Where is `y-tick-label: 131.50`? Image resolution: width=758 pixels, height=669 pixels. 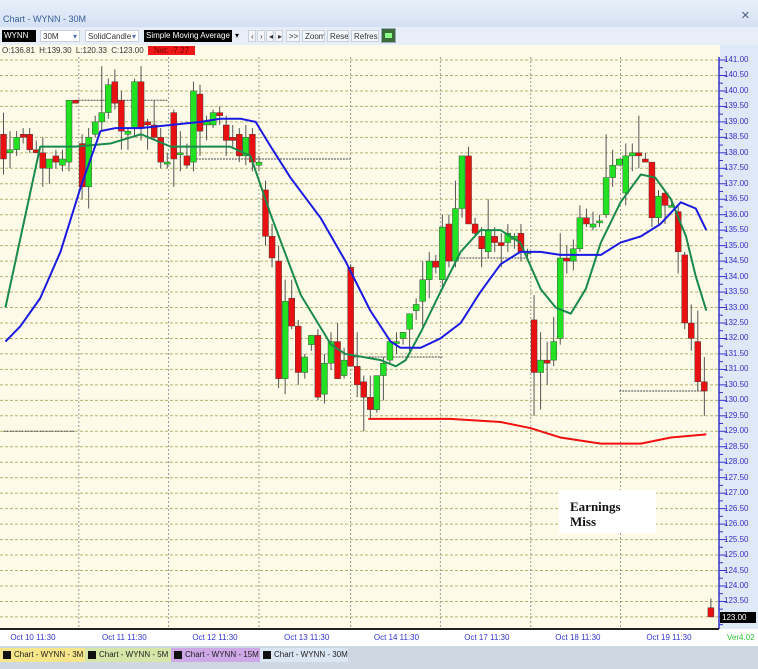
y-tick-label: 131.50 is located at coordinates (736, 353).